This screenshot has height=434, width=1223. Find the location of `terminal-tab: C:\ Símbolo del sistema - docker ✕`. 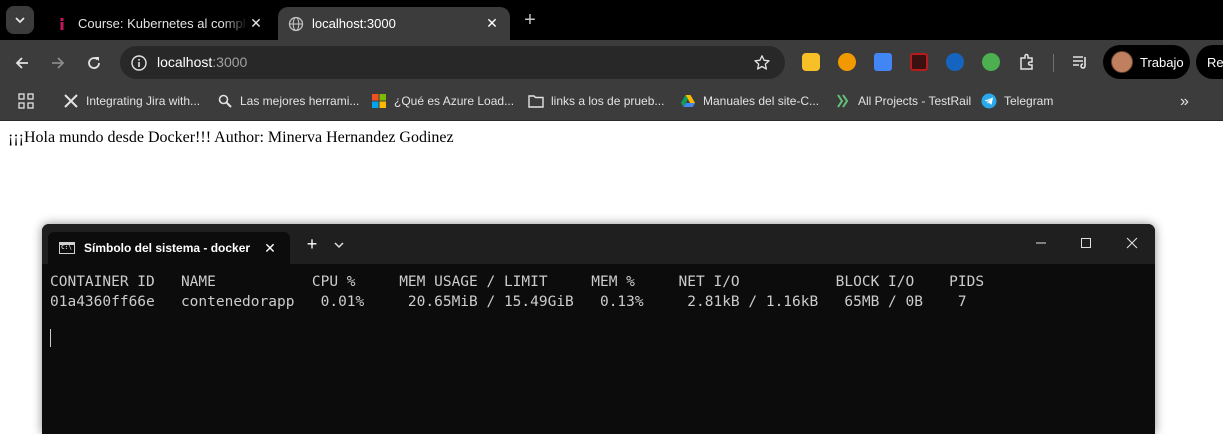

terminal-tab: C:\ Símbolo del sistema - docker ✕ is located at coordinates (169, 248).